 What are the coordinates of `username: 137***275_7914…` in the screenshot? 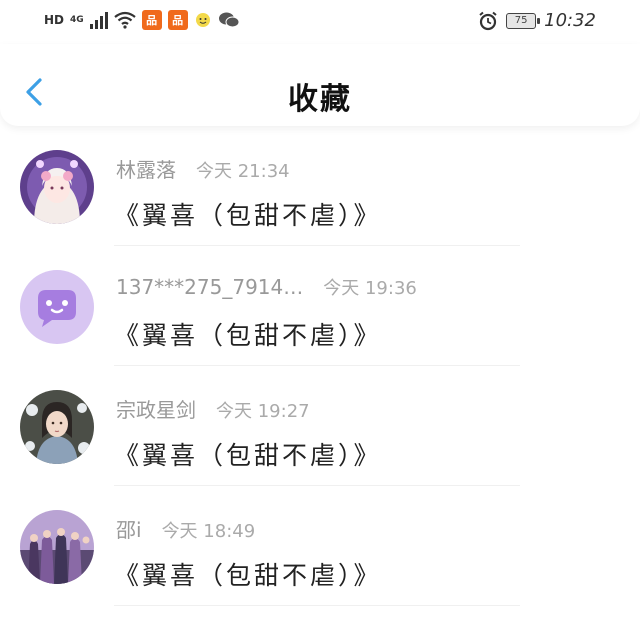 It's located at (210, 287).